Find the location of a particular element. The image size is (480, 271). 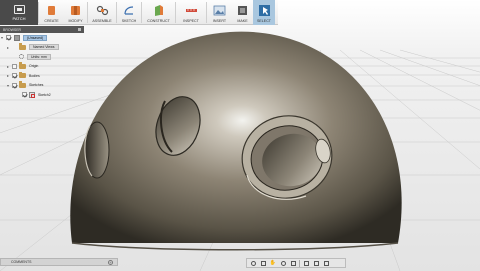

browser-item-sketches: ▾ Sketches is located at coordinates (42, 86).